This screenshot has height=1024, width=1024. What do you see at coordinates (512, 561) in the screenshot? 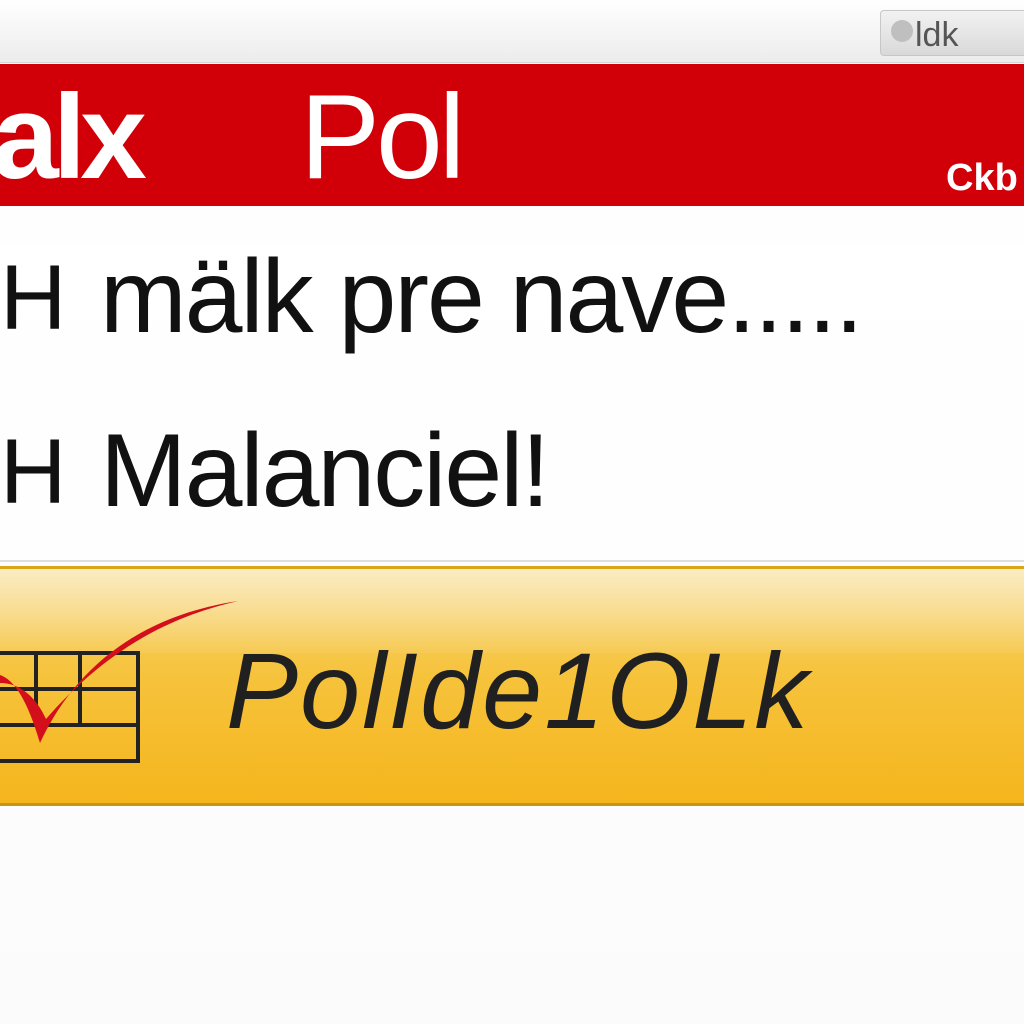
I see `divider` at bounding box center [512, 561].